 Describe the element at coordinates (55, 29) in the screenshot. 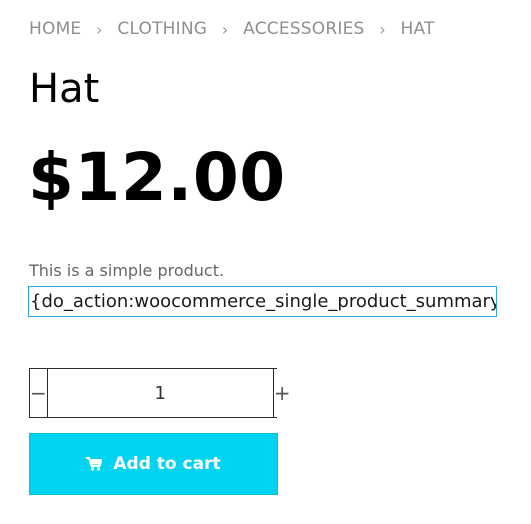

I see `breadcrumb-home-link: HOME` at that location.